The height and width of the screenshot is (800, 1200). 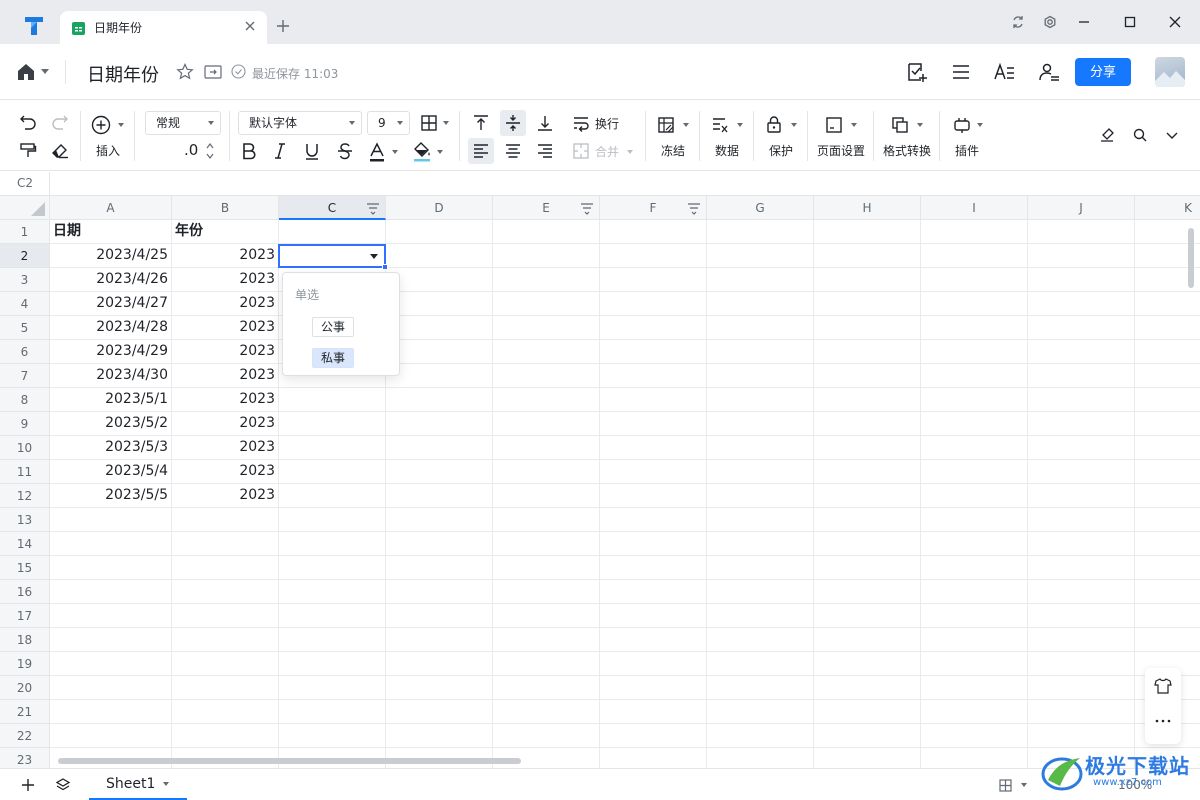 I want to click on strikethrough-icon, so click(x=345, y=151).